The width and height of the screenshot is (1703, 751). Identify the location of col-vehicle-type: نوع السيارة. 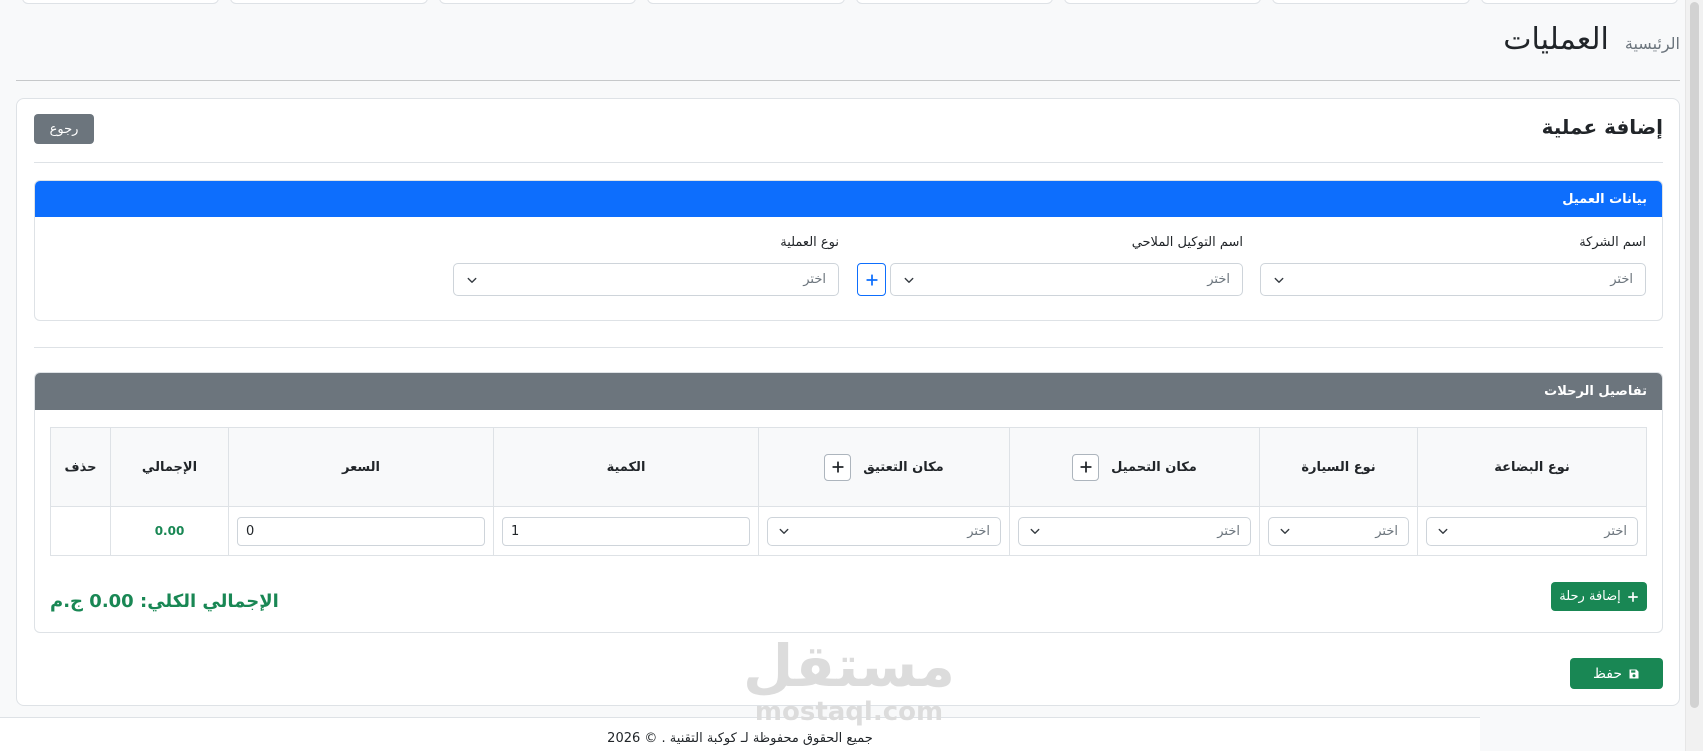
(1338, 467).